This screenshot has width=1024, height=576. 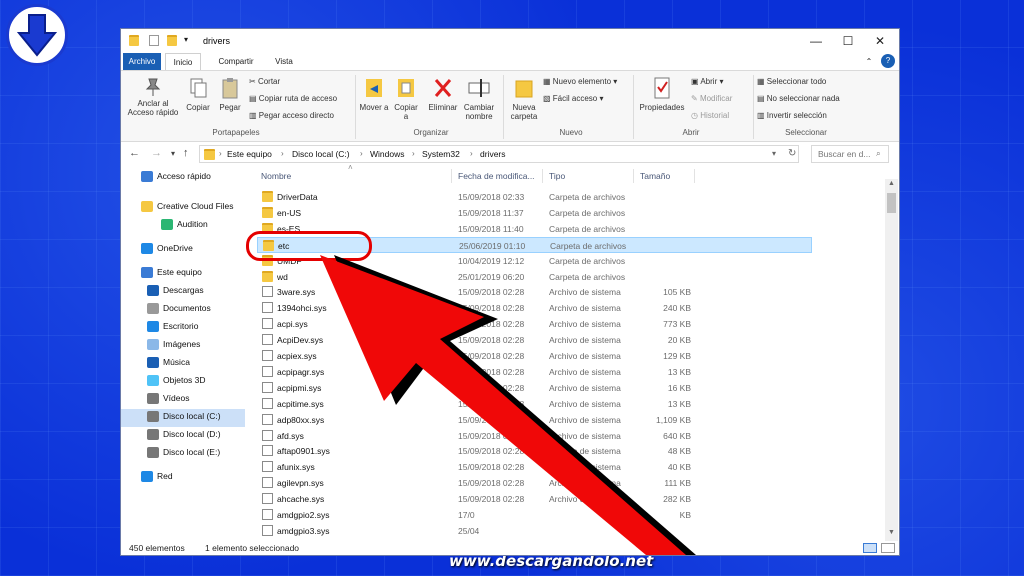 I want to click on new-item-button: ▦ Nuevo elemento ▾, so click(x=580, y=81).